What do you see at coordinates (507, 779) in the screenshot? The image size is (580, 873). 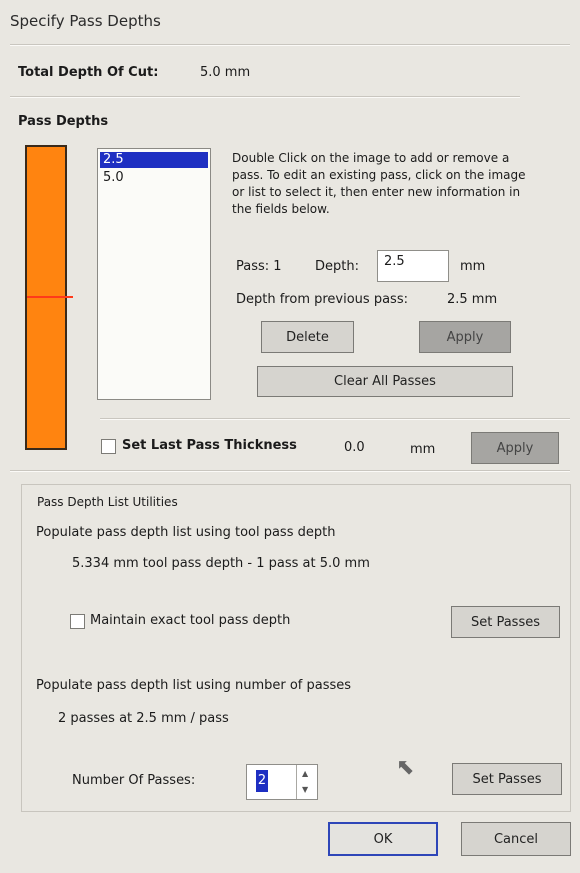 I see `set-passes-number-button: Set Passes` at bounding box center [507, 779].